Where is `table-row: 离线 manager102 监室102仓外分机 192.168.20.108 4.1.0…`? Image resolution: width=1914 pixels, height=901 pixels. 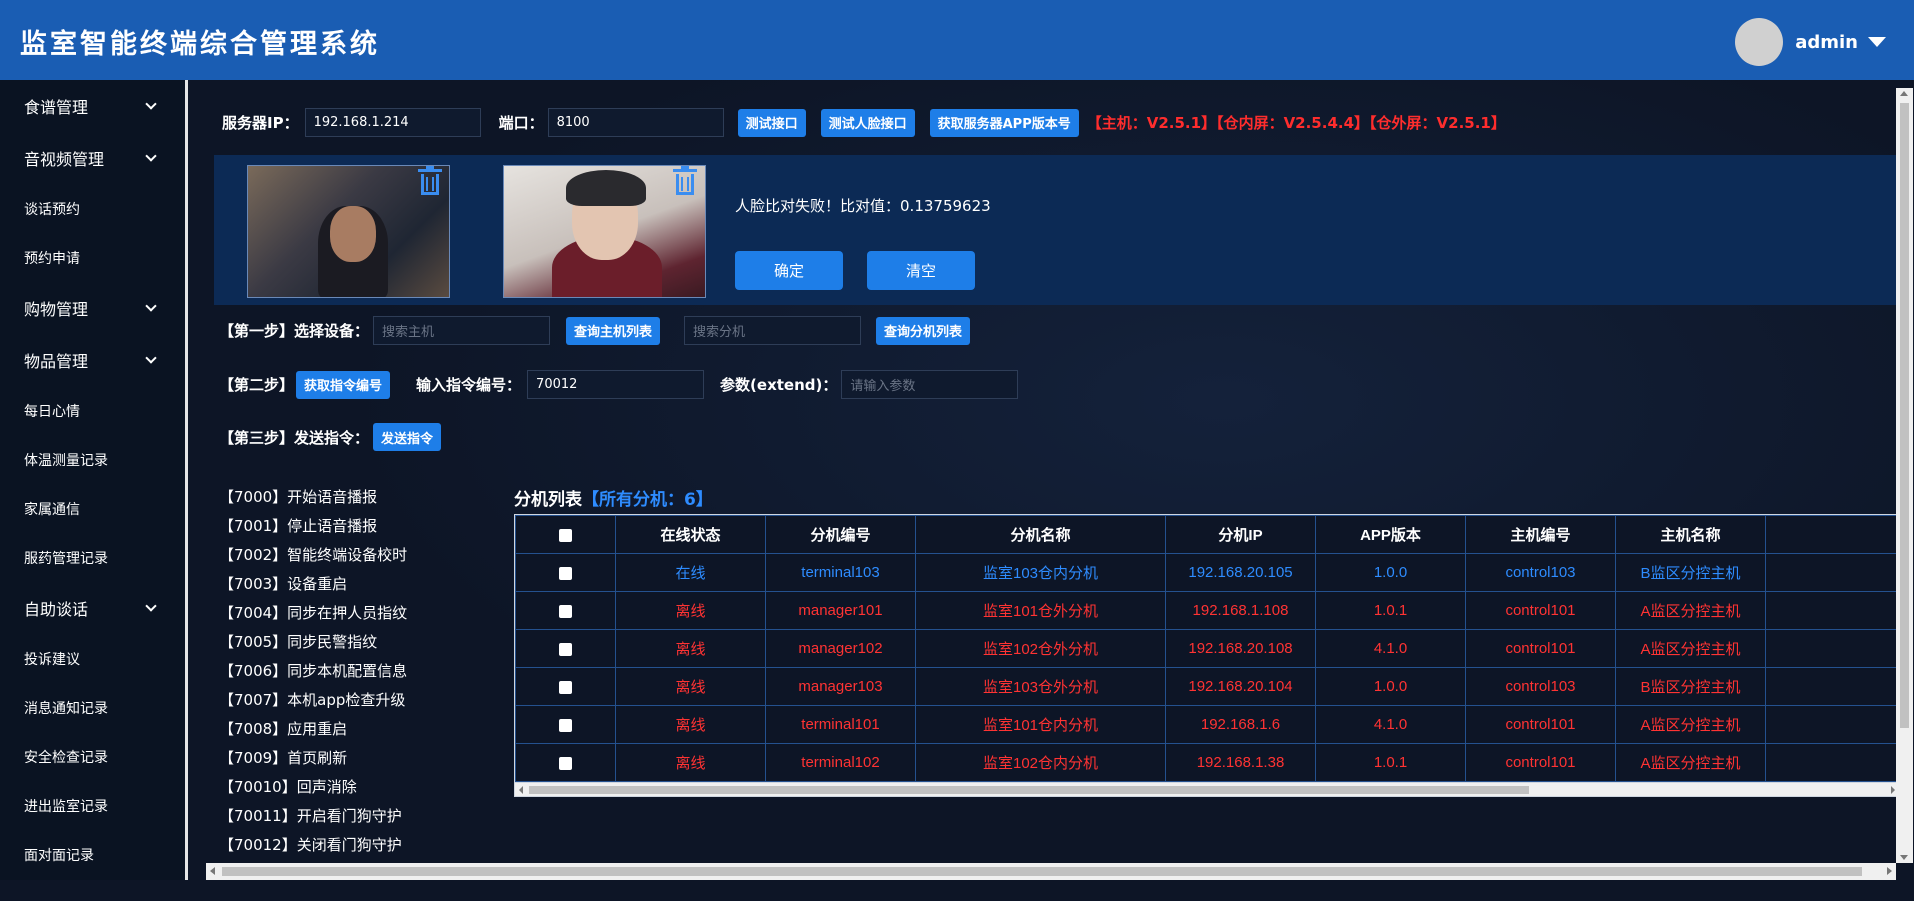 table-row: 离线 manager102 监室102仓外分机 192.168.20.108 4.1.0… is located at coordinates (1207, 648).